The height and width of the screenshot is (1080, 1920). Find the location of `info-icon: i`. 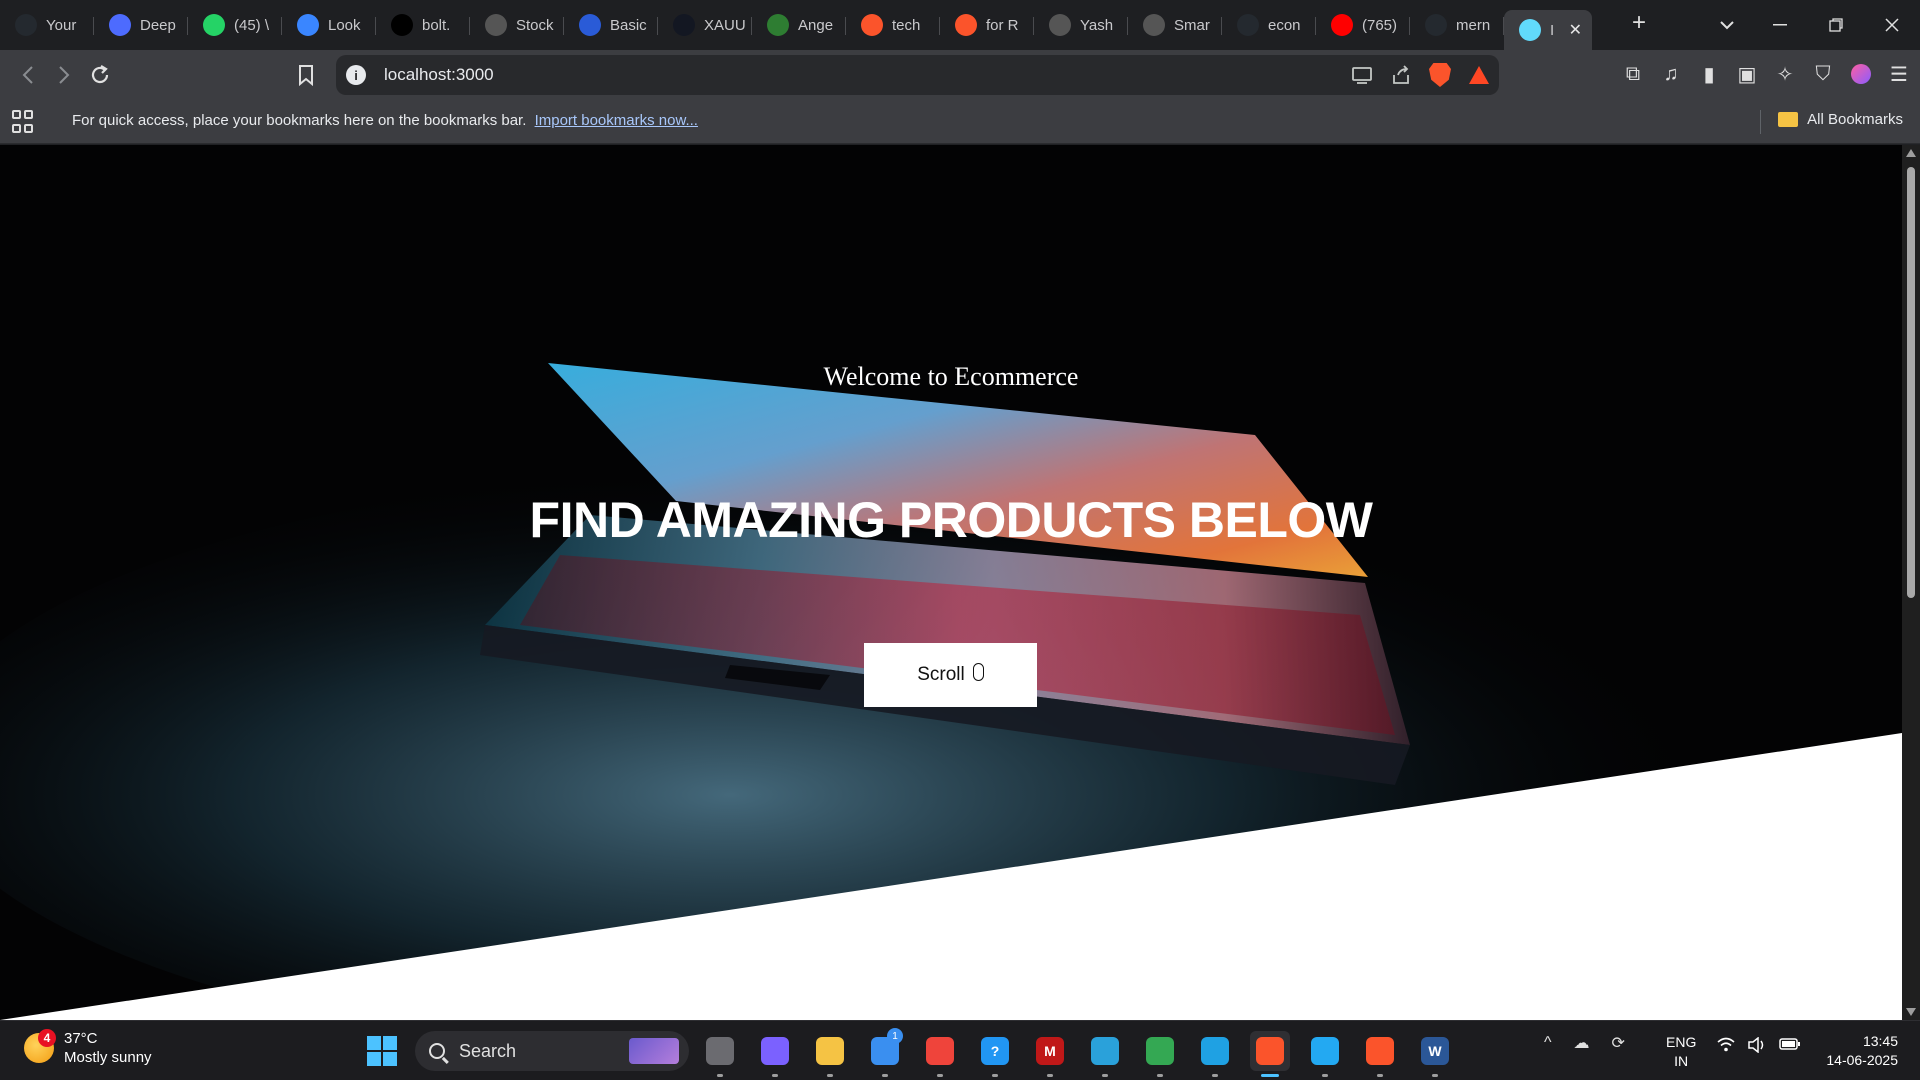

info-icon: i is located at coordinates (356, 75).